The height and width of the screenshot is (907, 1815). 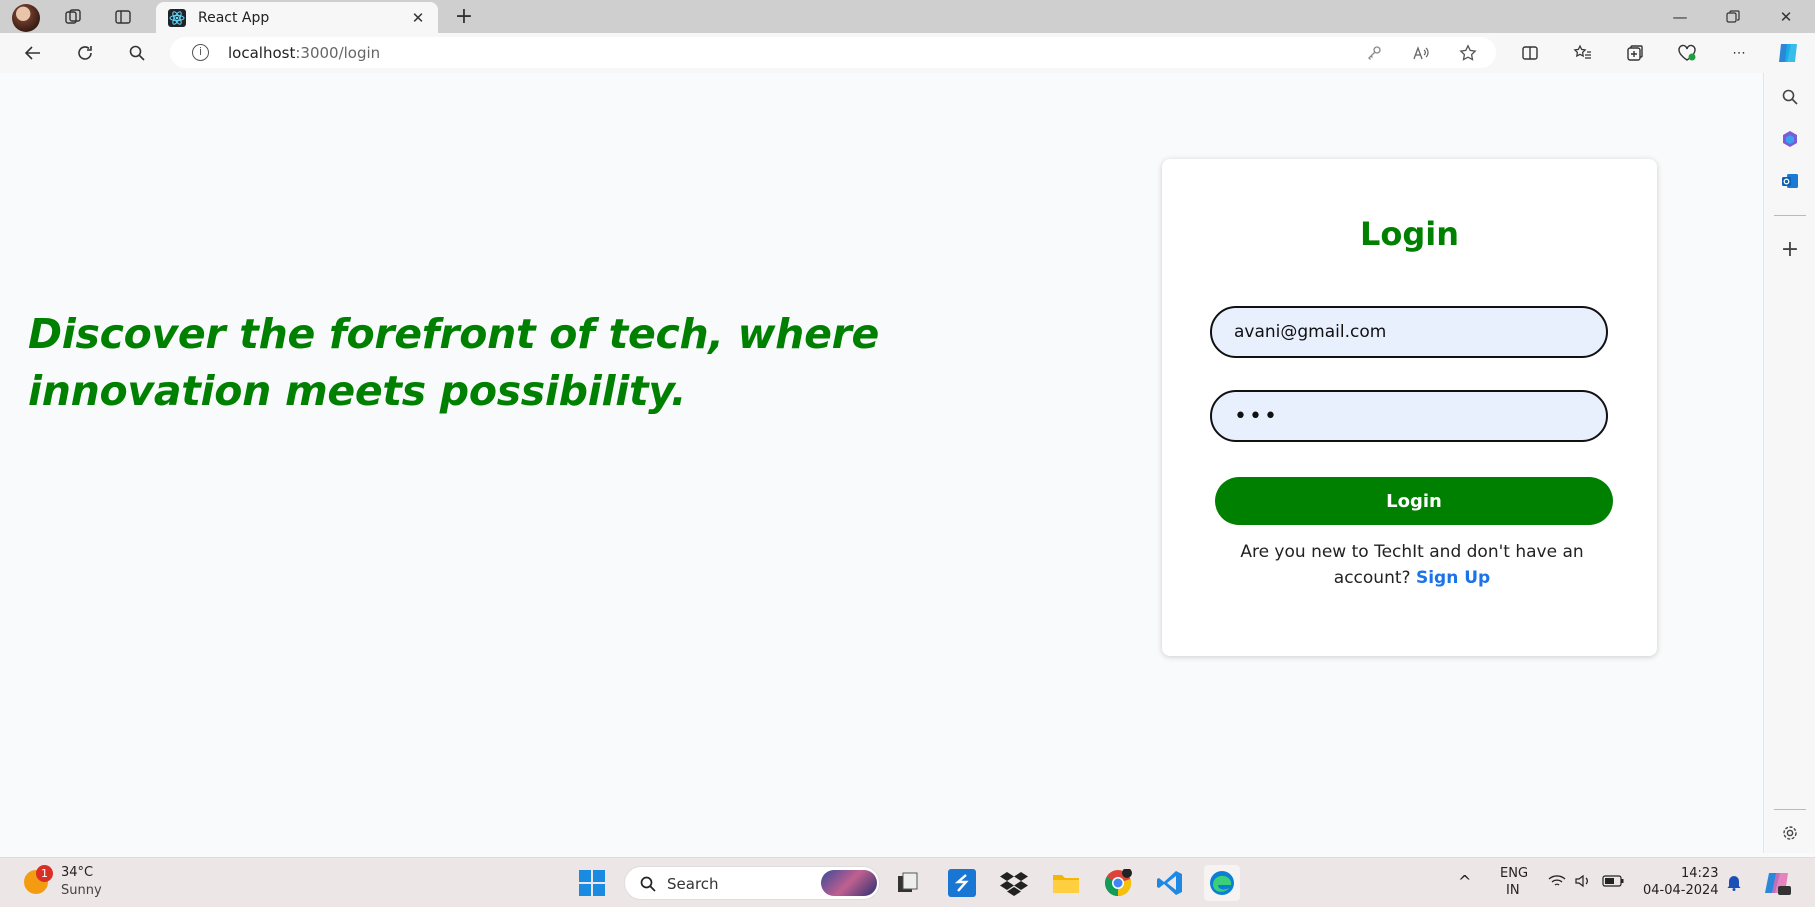 What do you see at coordinates (1681, 890) in the screenshot?
I see `clock-date: 04-04-2024` at bounding box center [1681, 890].